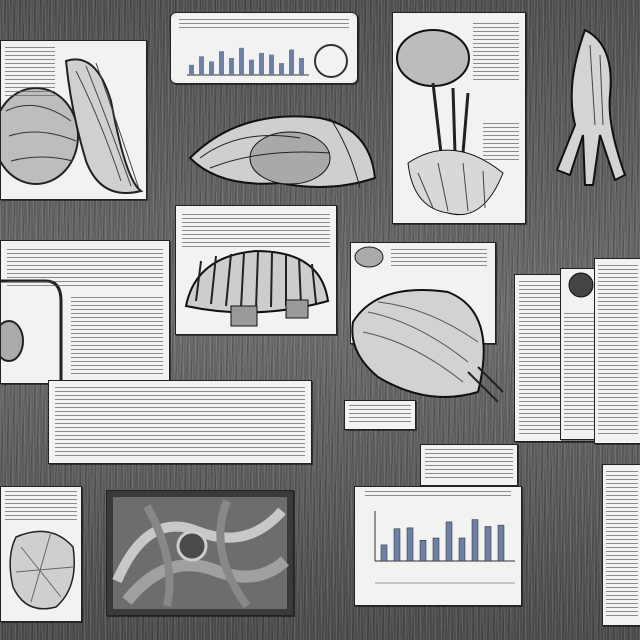 The image size is (640, 640). I want to click on mini-chart-card, so click(264, 48).